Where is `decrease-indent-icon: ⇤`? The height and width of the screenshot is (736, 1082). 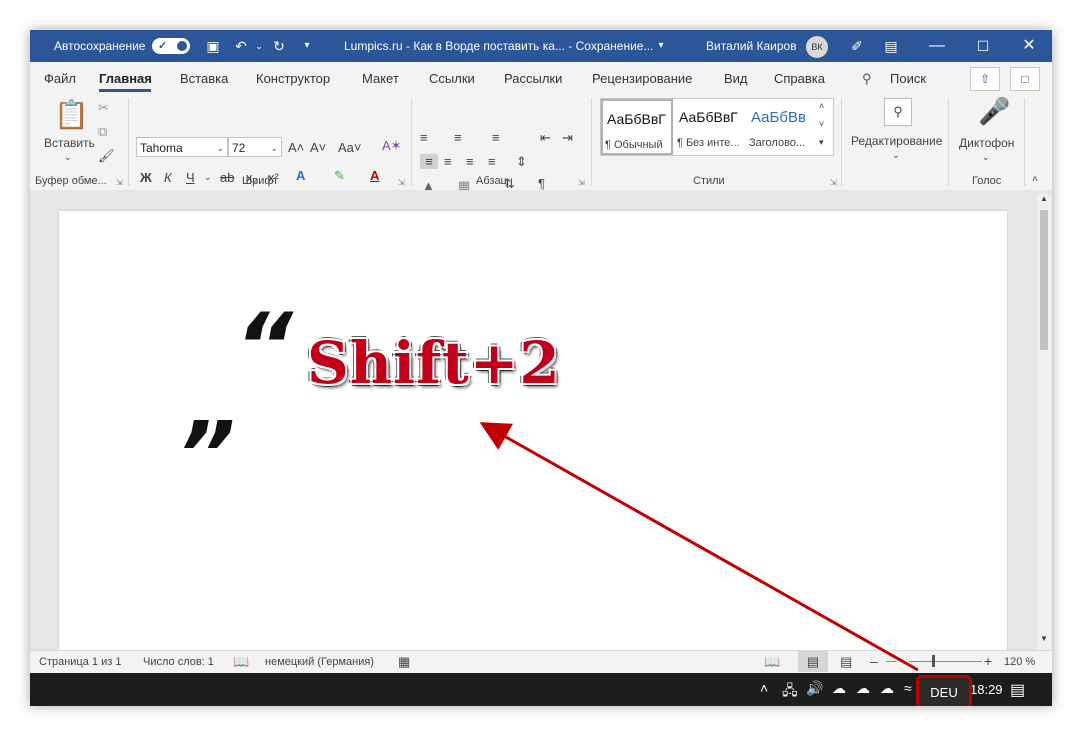 decrease-indent-icon: ⇤ is located at coordinates (545, 138).